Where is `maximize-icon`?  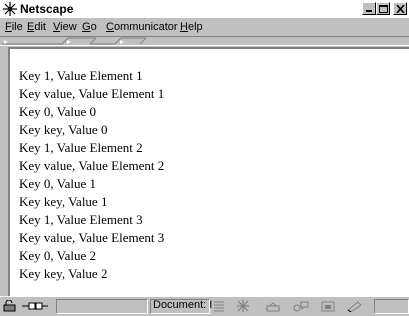 maximize-icon is located at coordinates (383, 9).